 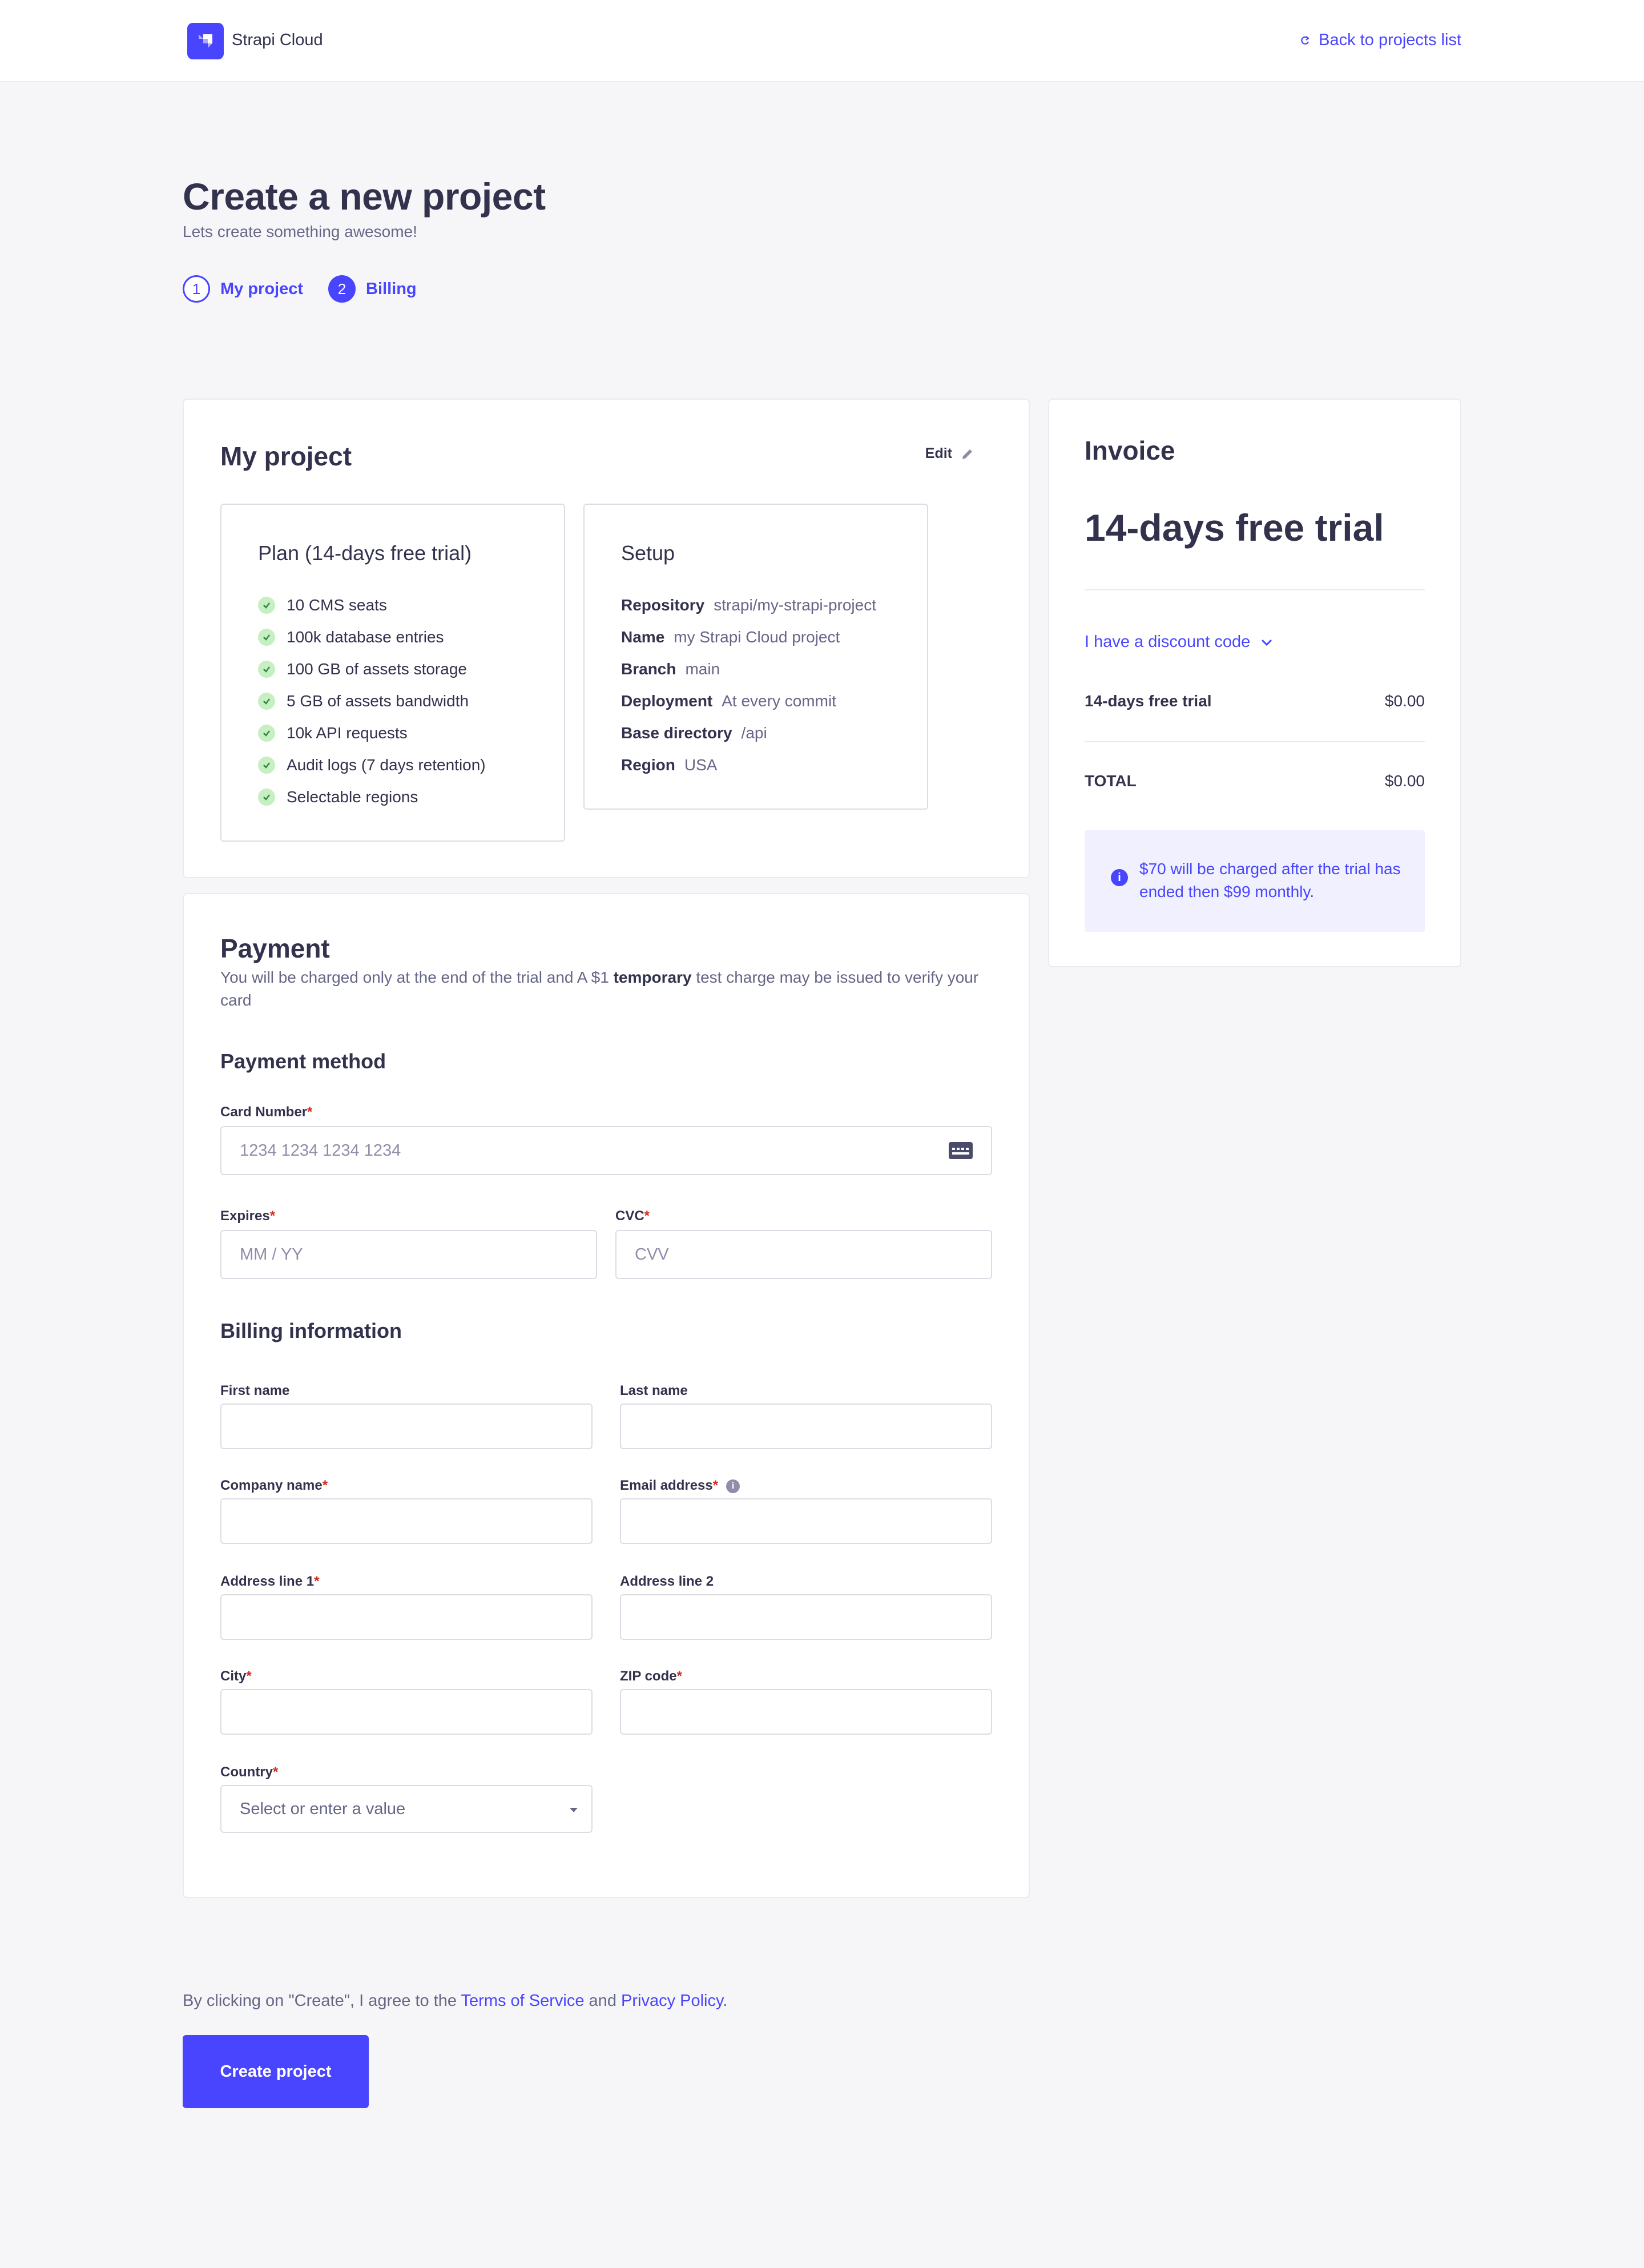 What do you see at coordinates (1148, 701) in the screenshot?
I see `invoice-line-label: 14-days free trial` at bounding box center [1148, 701].